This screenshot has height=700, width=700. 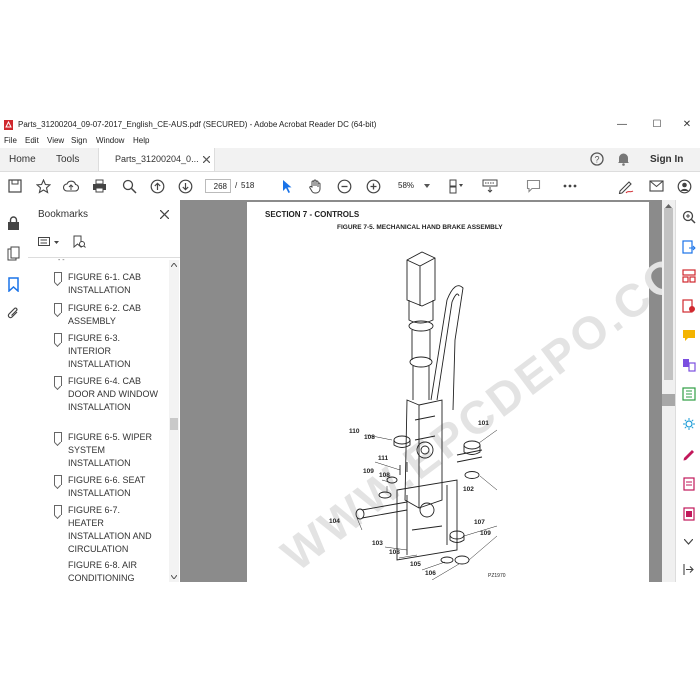 What do you see at coordinates (67, 159) in the screenshot?
I see `tab-tools: Tools` at bounding box center [67, 159].